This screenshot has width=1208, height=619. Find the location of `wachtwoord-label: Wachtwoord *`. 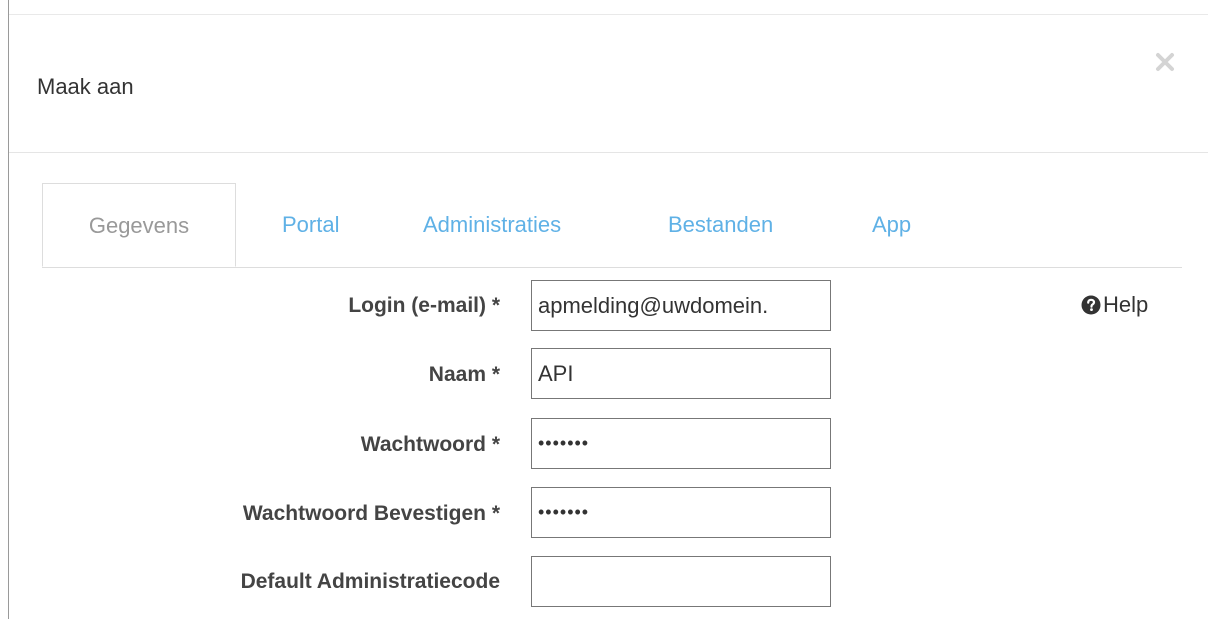

wachtwoord-label: Wachtwoord * is located at coordinates (430, 444).